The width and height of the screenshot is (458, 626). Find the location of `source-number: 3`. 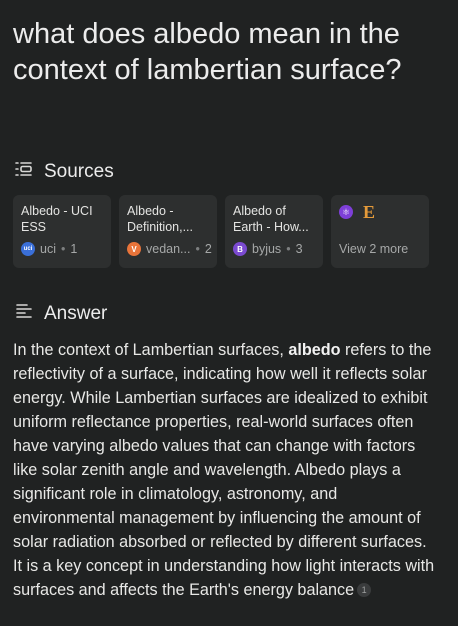

source-number: 3 is located at coordinates (299, 249).